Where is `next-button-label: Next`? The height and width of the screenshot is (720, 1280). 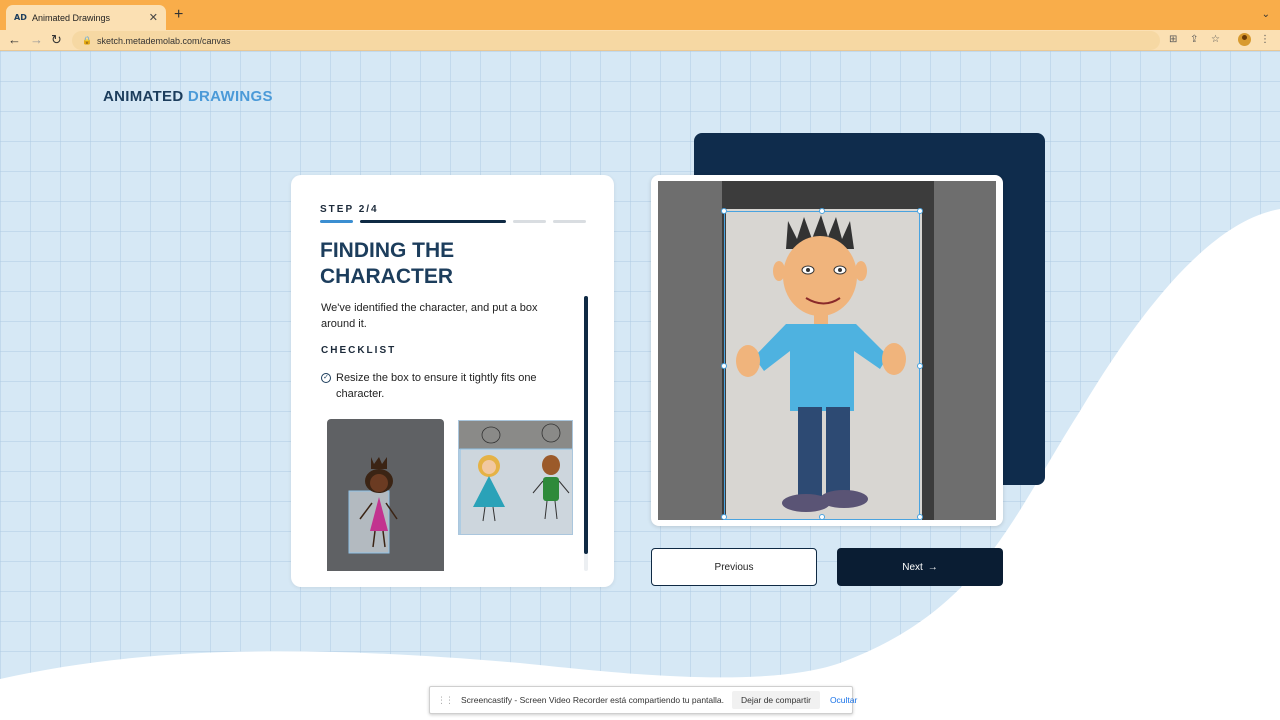
next-button-label: Next is located at coordinates (912, 567).